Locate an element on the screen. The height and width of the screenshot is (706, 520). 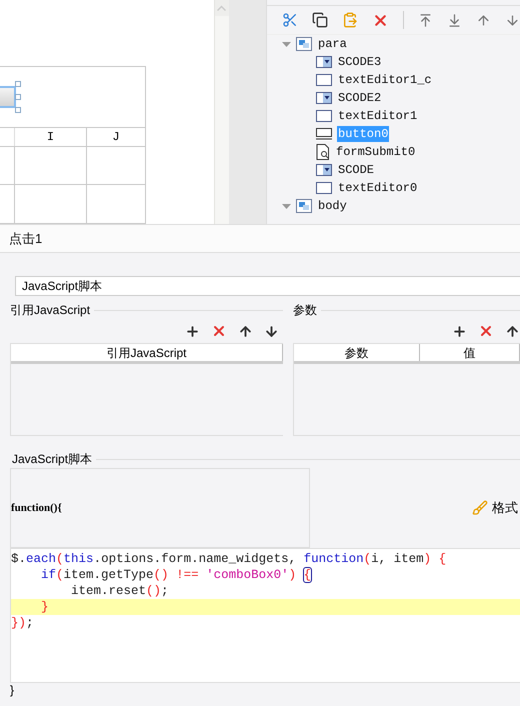
tree-item: textEditor0 is located at coordinates (377, 188).